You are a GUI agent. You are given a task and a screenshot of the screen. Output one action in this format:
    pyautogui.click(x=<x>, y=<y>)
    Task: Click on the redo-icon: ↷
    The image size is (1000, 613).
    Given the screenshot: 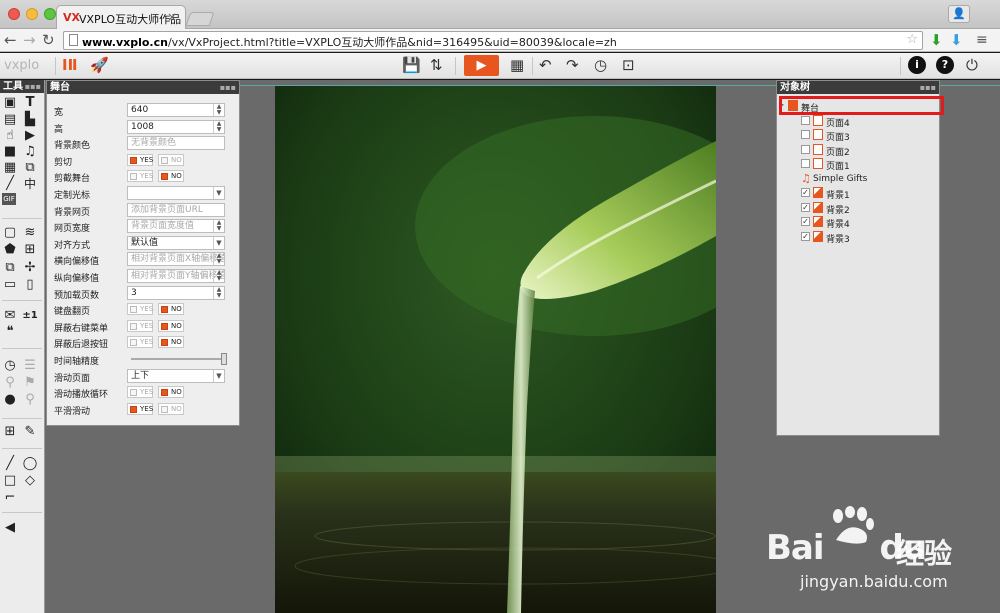 What is the action you would take?
    pyautogui.click(x=572, y=65)
    